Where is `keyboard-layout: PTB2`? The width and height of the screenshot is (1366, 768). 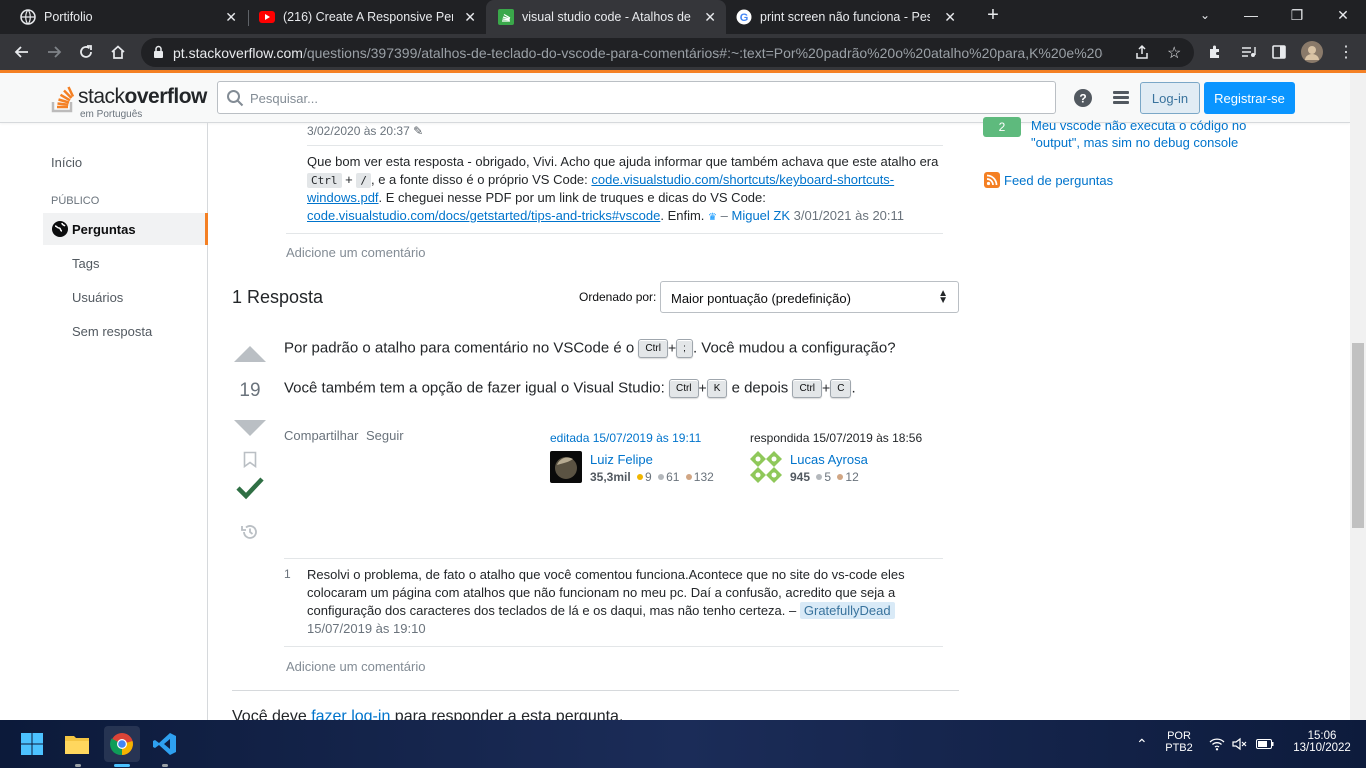 keyboard-layout: PTB2 is located at coordinates (1179, 748).